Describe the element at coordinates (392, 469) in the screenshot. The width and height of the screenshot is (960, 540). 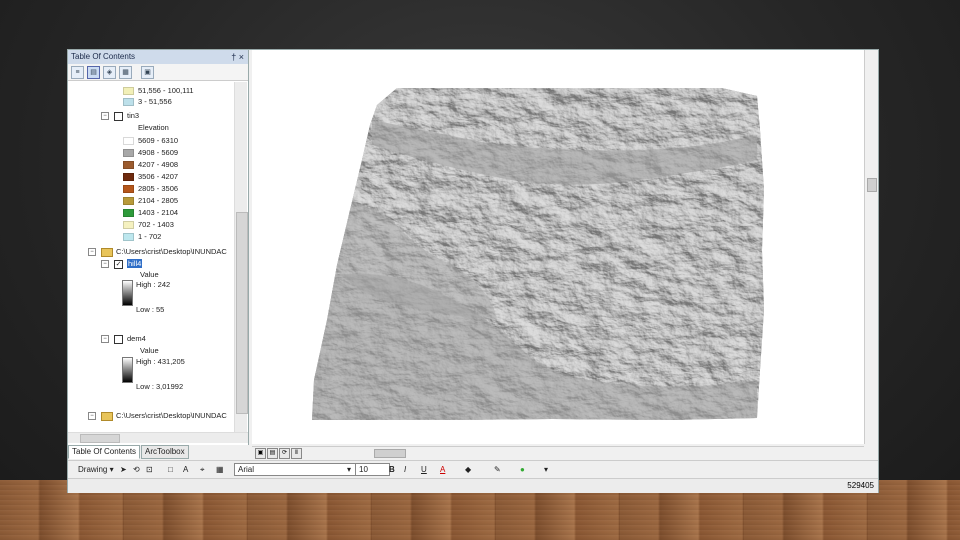
I see `bold-button: B` at that location.